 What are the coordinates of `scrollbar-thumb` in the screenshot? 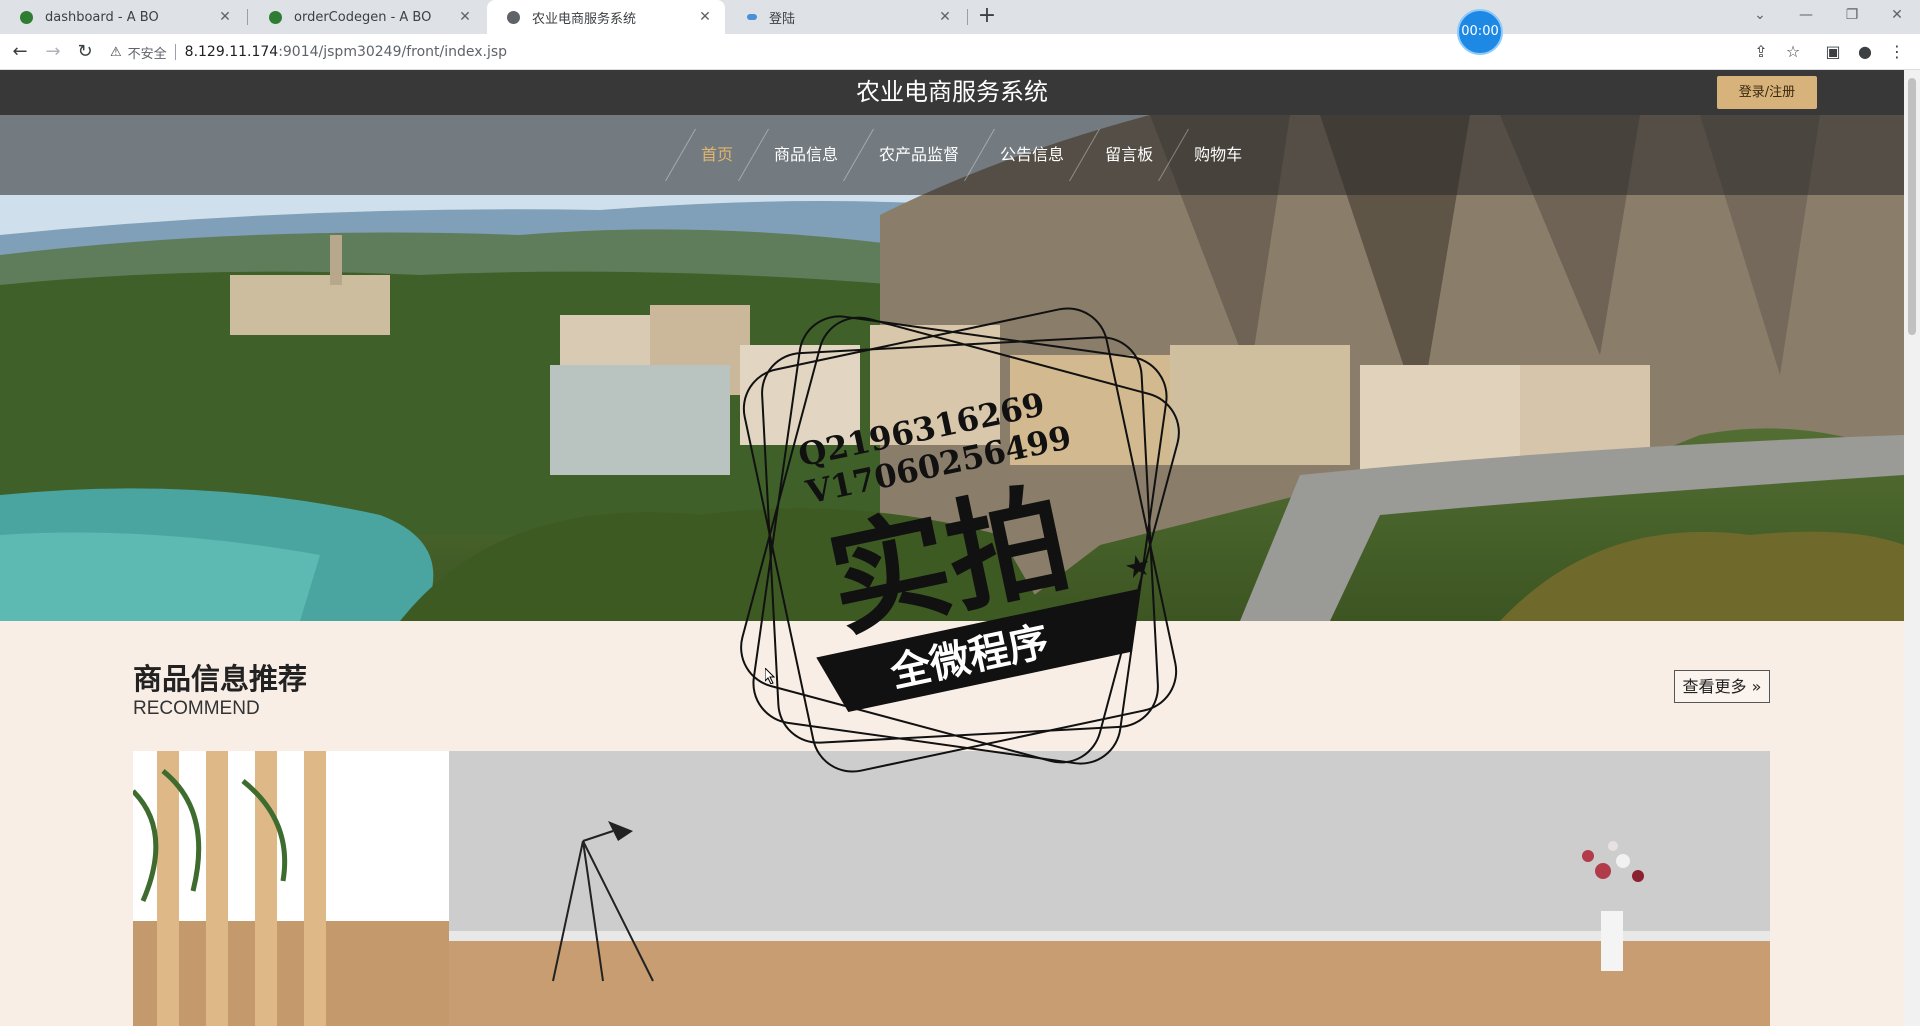 It's located at (1912, 206).